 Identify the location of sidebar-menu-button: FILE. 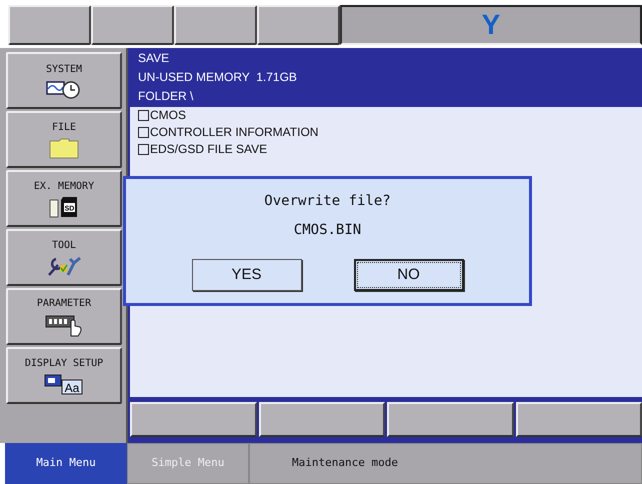
(64, 139).